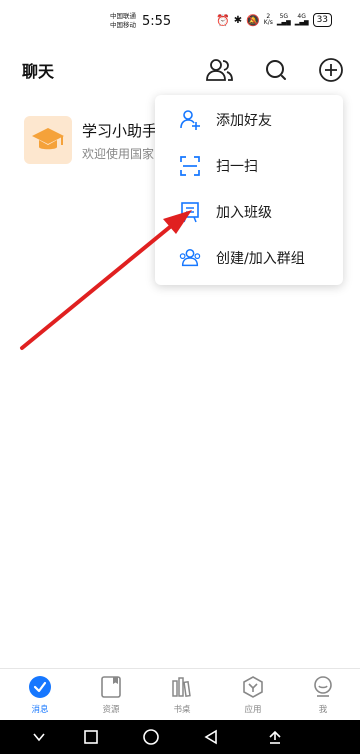 This screenshot has width=360, height=754. I want to click on nav-label: 书桌, so click(182, 710).